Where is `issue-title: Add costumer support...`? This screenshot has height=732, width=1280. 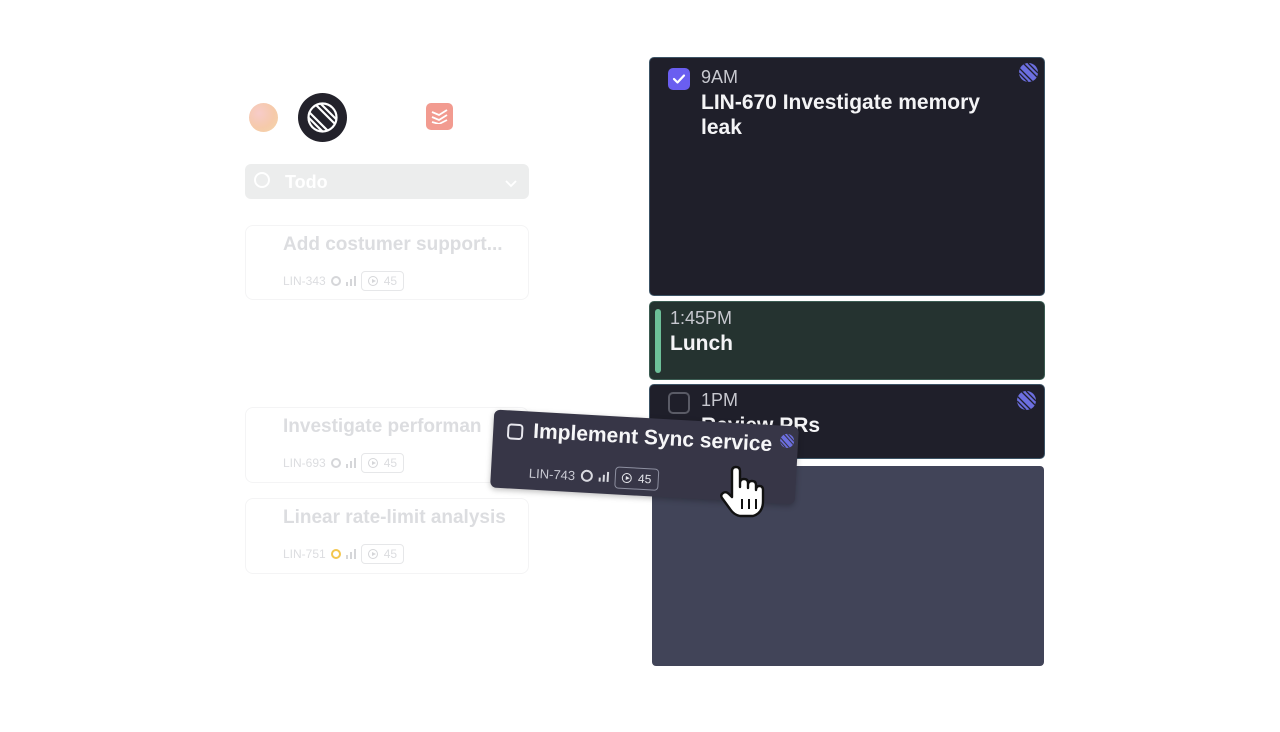 issue-title: Add costumer support... is located at coordinates (393, 244).